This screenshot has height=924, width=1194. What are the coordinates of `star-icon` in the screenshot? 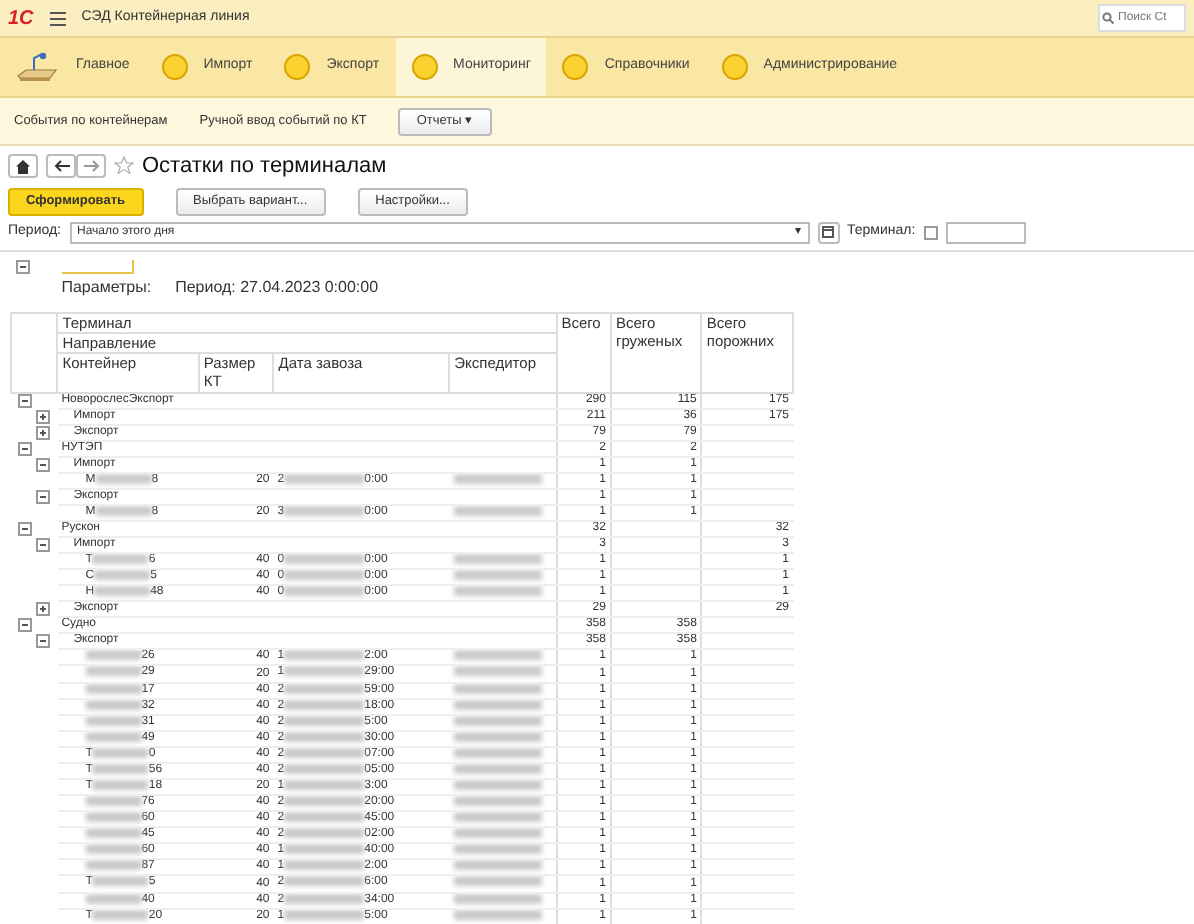 It's located at (124, 166).